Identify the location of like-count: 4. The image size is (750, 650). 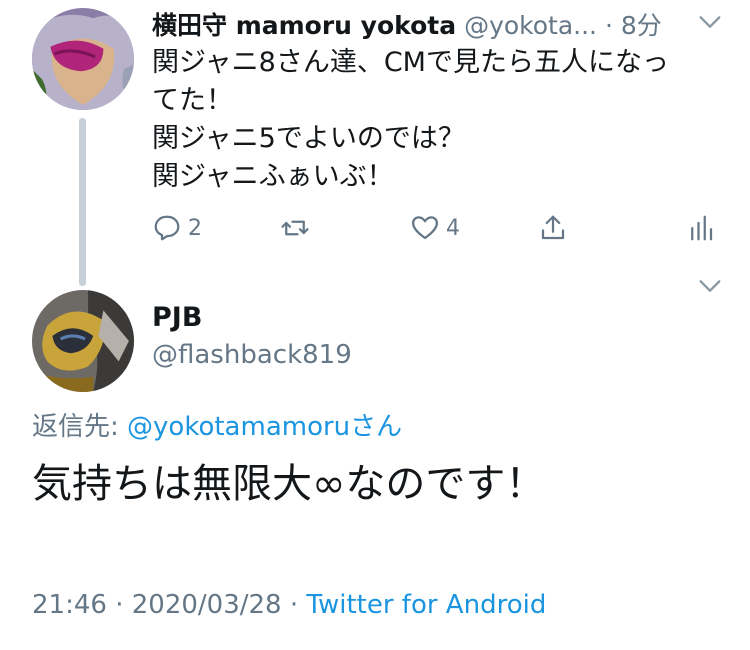
(453, 228).